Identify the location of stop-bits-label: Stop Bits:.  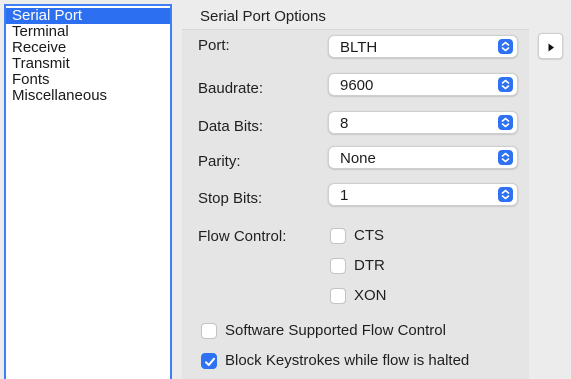
(230, 198).